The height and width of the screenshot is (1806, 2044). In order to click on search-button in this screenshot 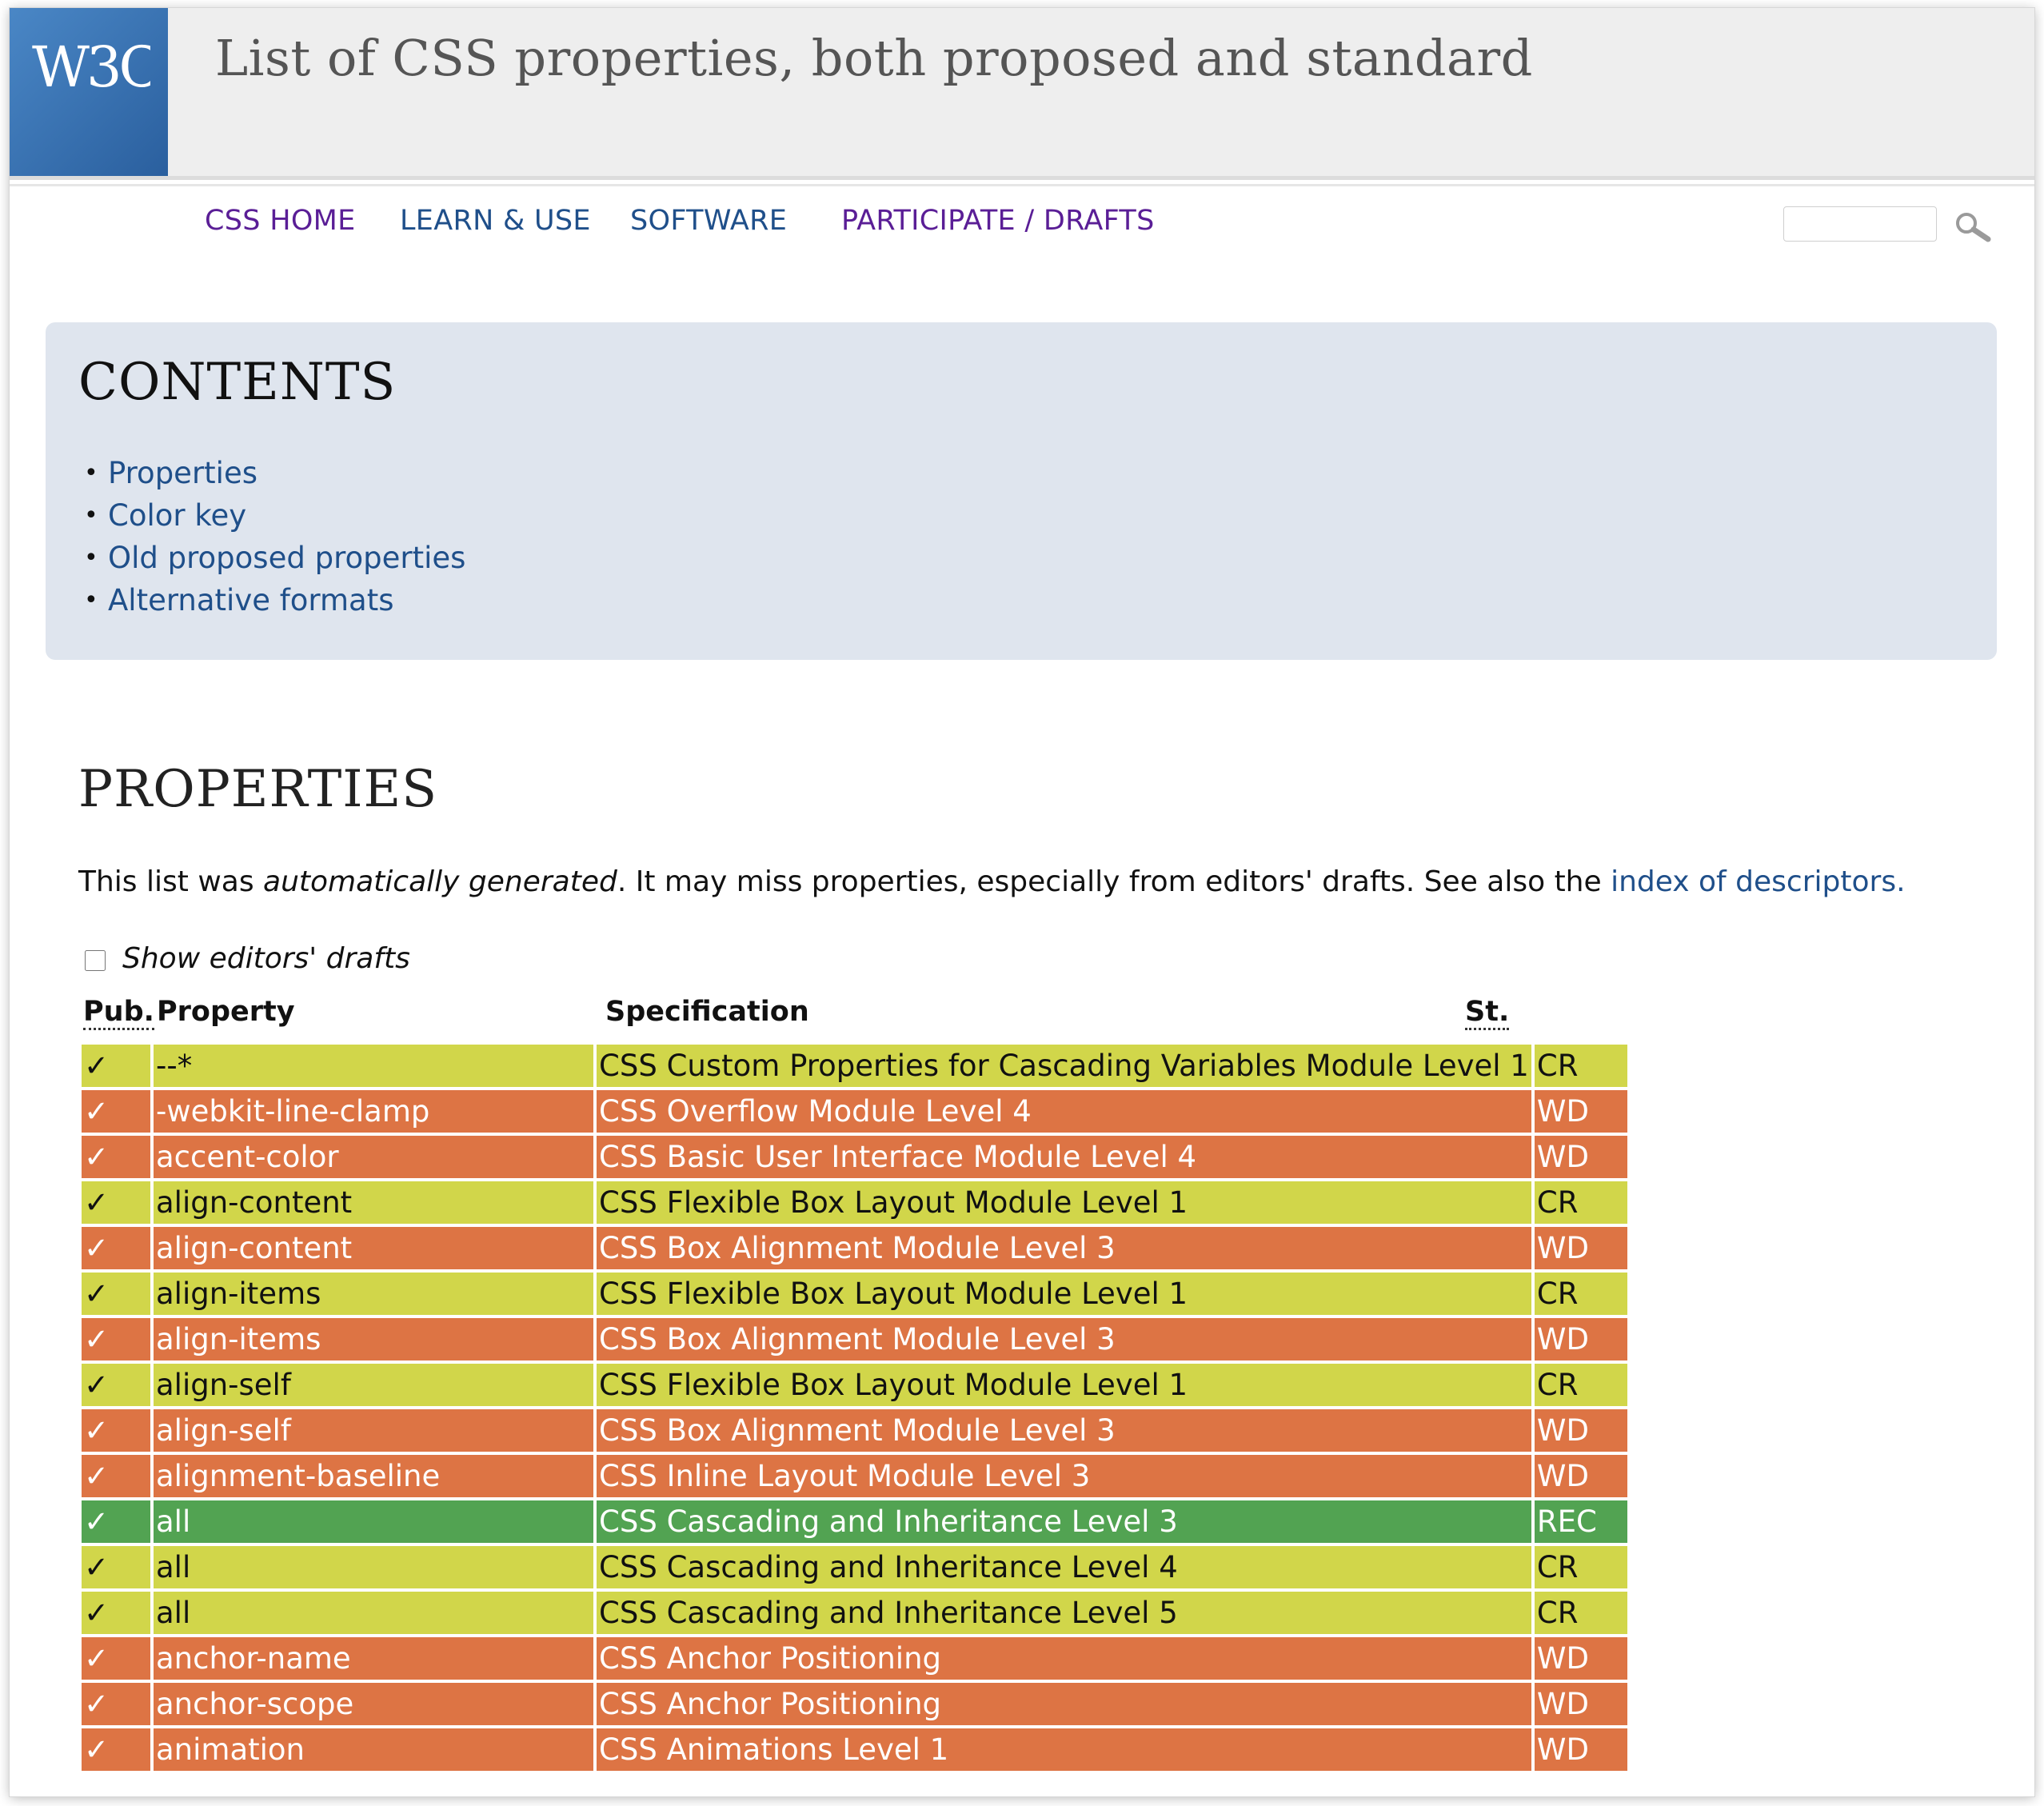, I will do `click(1973, 226)`.